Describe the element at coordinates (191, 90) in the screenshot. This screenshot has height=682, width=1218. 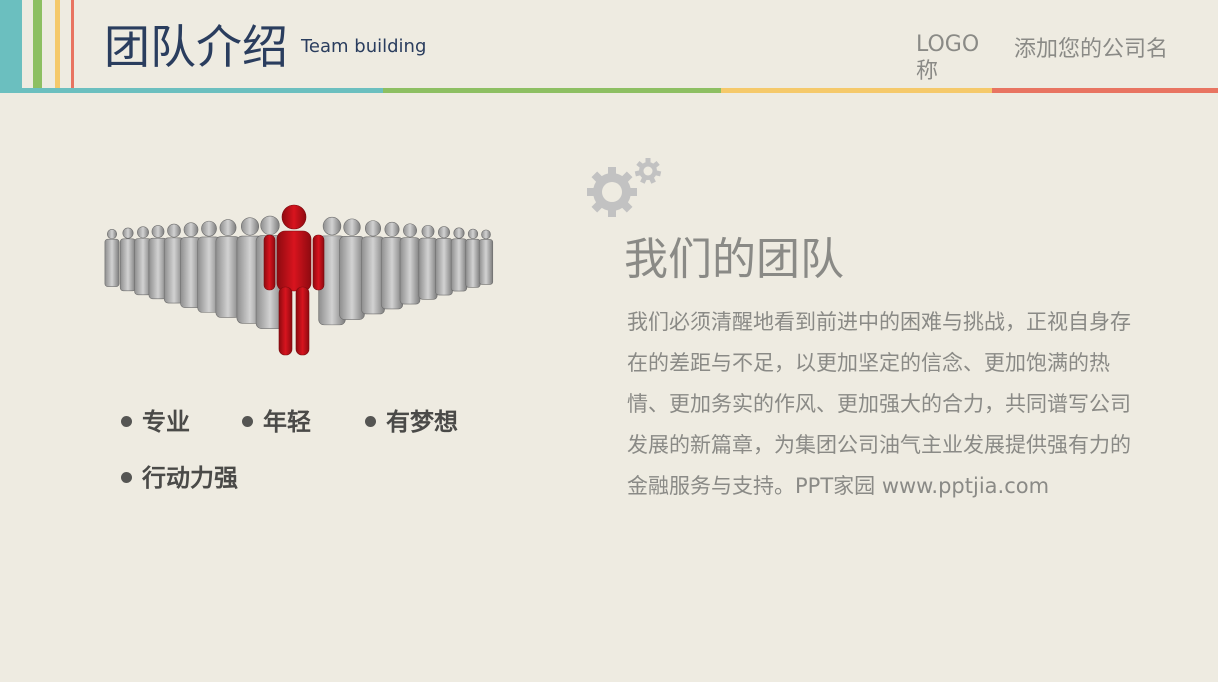
I see `header-line-teal` at that location.